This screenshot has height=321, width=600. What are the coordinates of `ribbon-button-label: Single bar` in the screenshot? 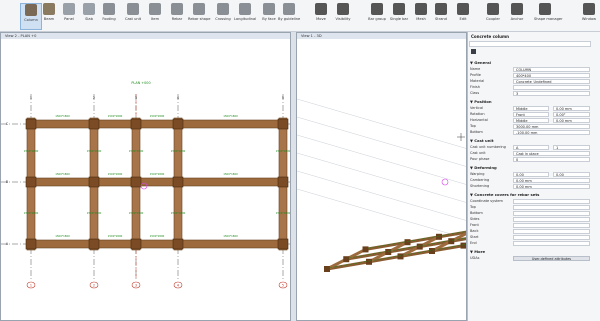 It's located at (399, 19).